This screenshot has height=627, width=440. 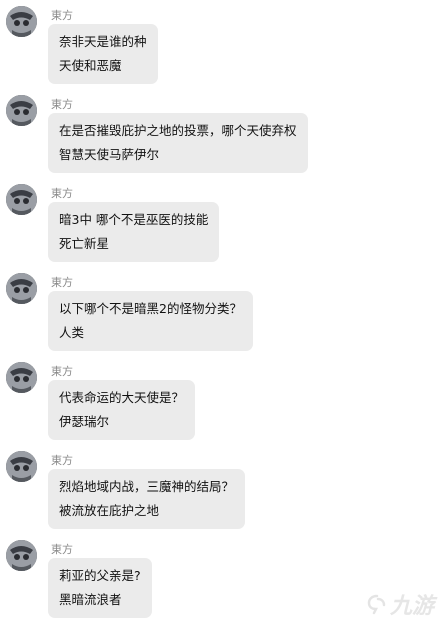 What do you see at coordinates (150, 308) in the screenshot?
I see `question-text: 以下哪个不是暗黑2的怪物分类？` at bounding box center [150, 308].